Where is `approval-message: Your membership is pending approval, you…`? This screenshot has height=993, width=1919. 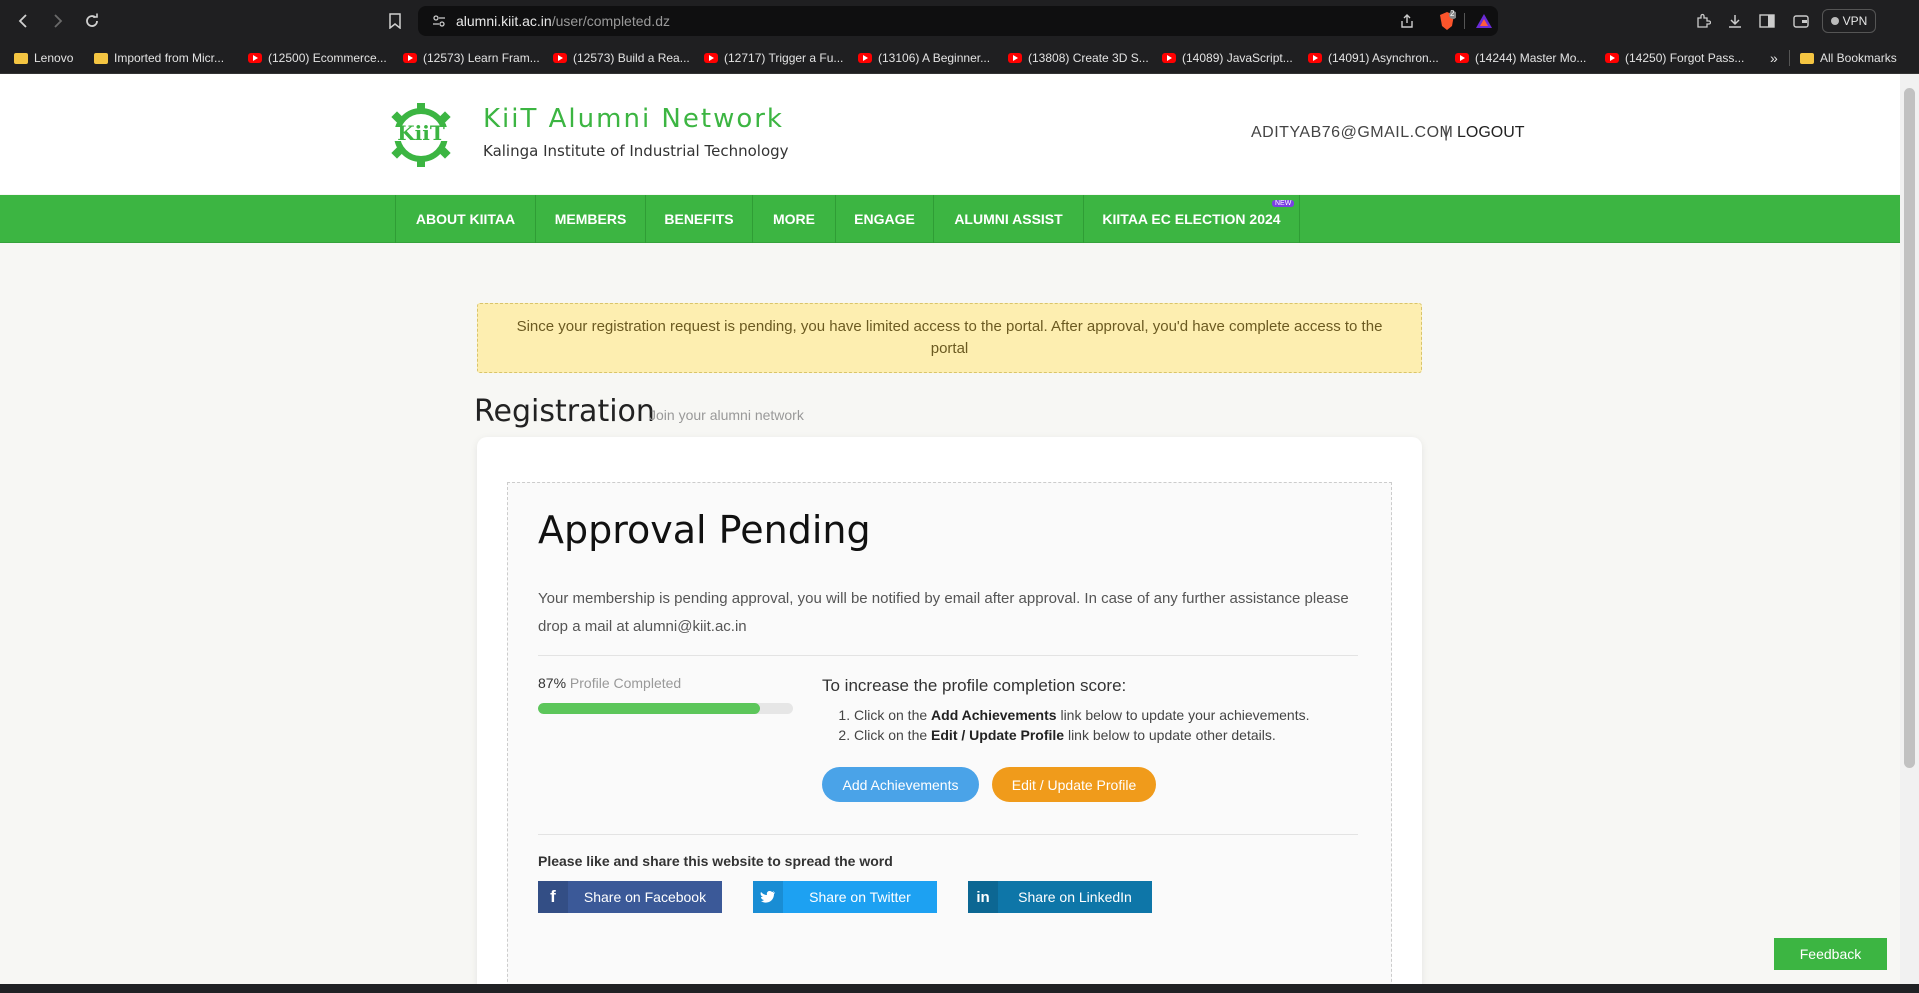 approval-message: Your membership is pending approval, you… is located at coordinates (943, 612).